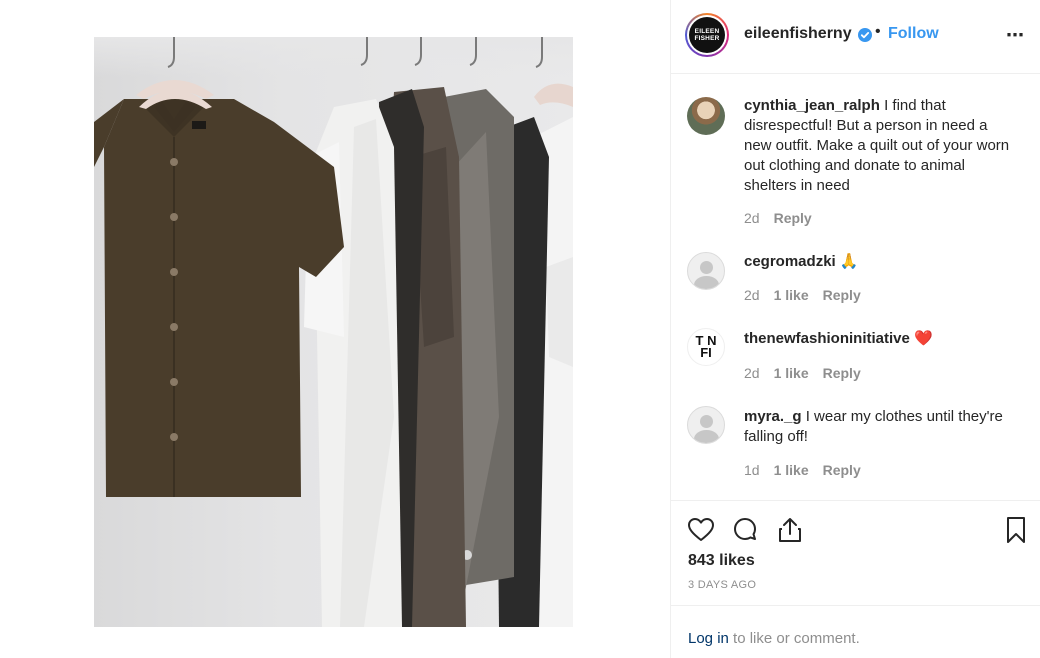 The image size is (1040, 658). What do you see at coordinates (855, 37) in the screenshot?
I see `post-header: EILEEN FISHER eileenfisherny • Follow ⋯` at bounding box center [855, 37].